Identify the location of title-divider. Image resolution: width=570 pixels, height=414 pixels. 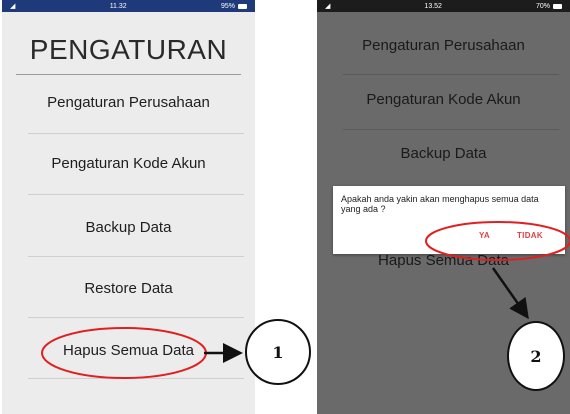
(128, 74).